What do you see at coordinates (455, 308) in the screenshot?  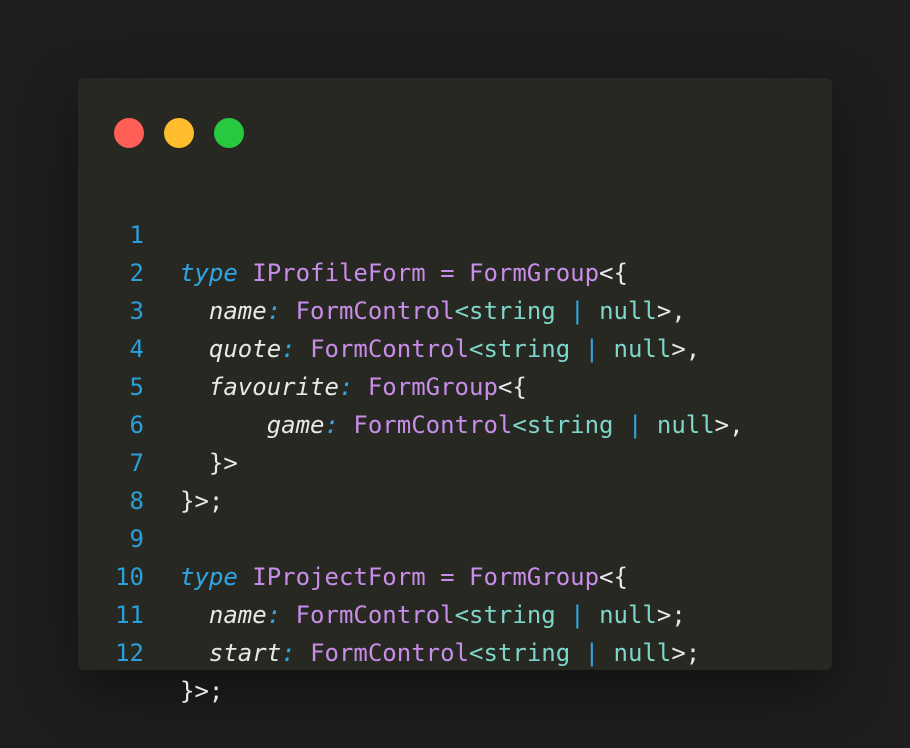 I see `code-line: 3 quote: FormControl<string | null>,` at bounding box center [455, 308].